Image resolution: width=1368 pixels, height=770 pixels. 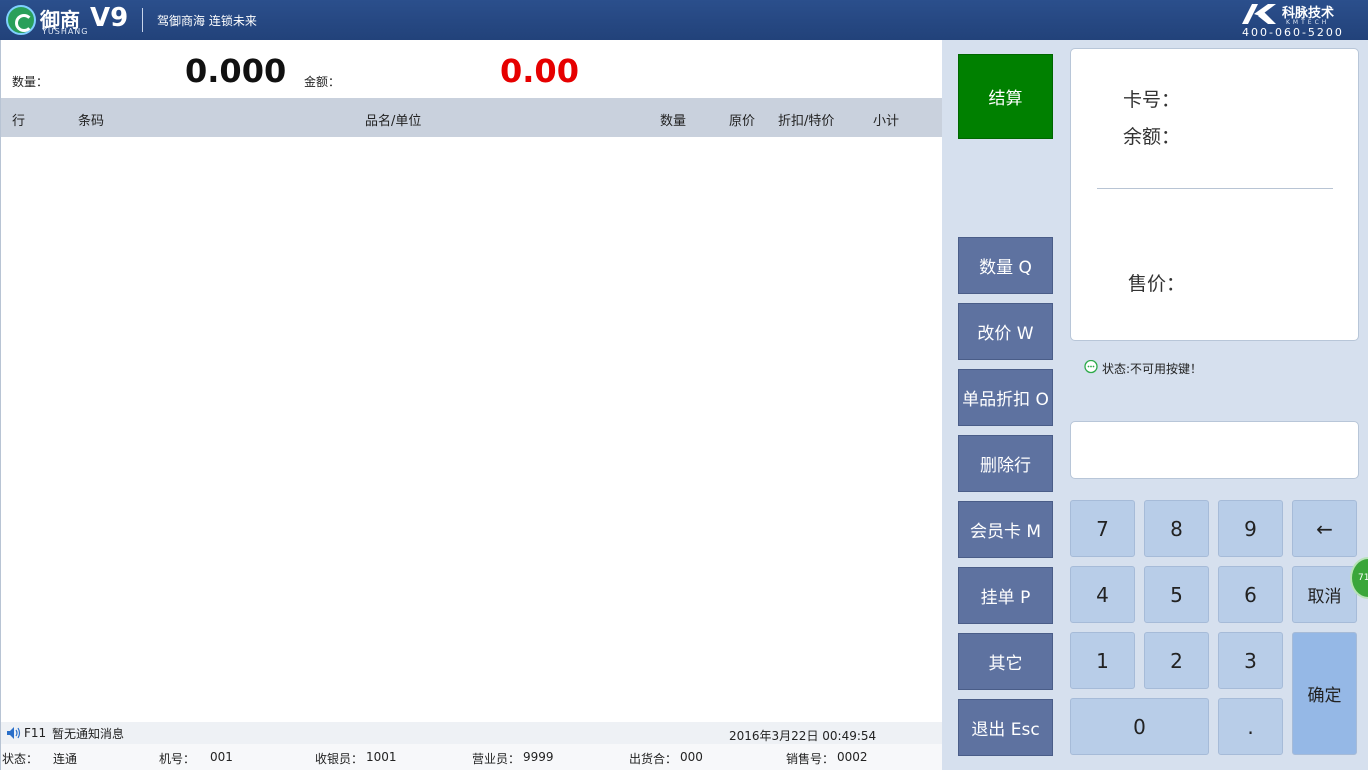 I want to click on slogan: 驾御商海 连锁未来, so click(x=207, y=21).